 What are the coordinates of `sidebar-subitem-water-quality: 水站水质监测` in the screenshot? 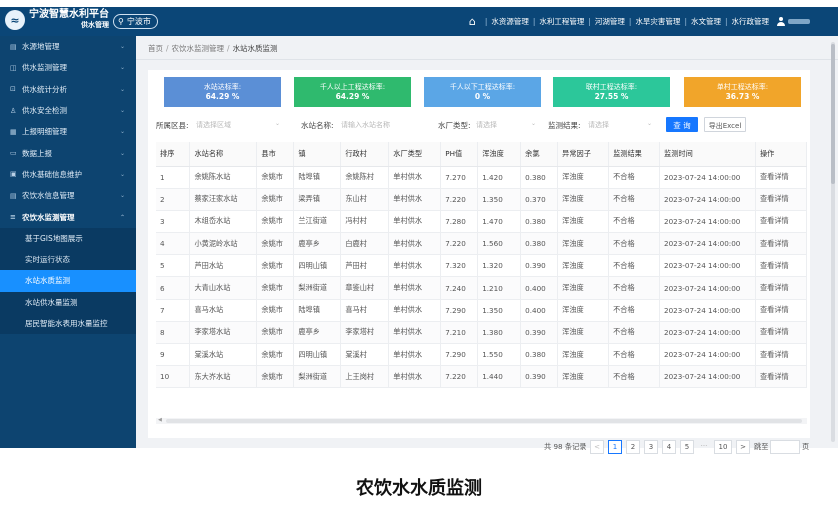 It's located at (68, 281).